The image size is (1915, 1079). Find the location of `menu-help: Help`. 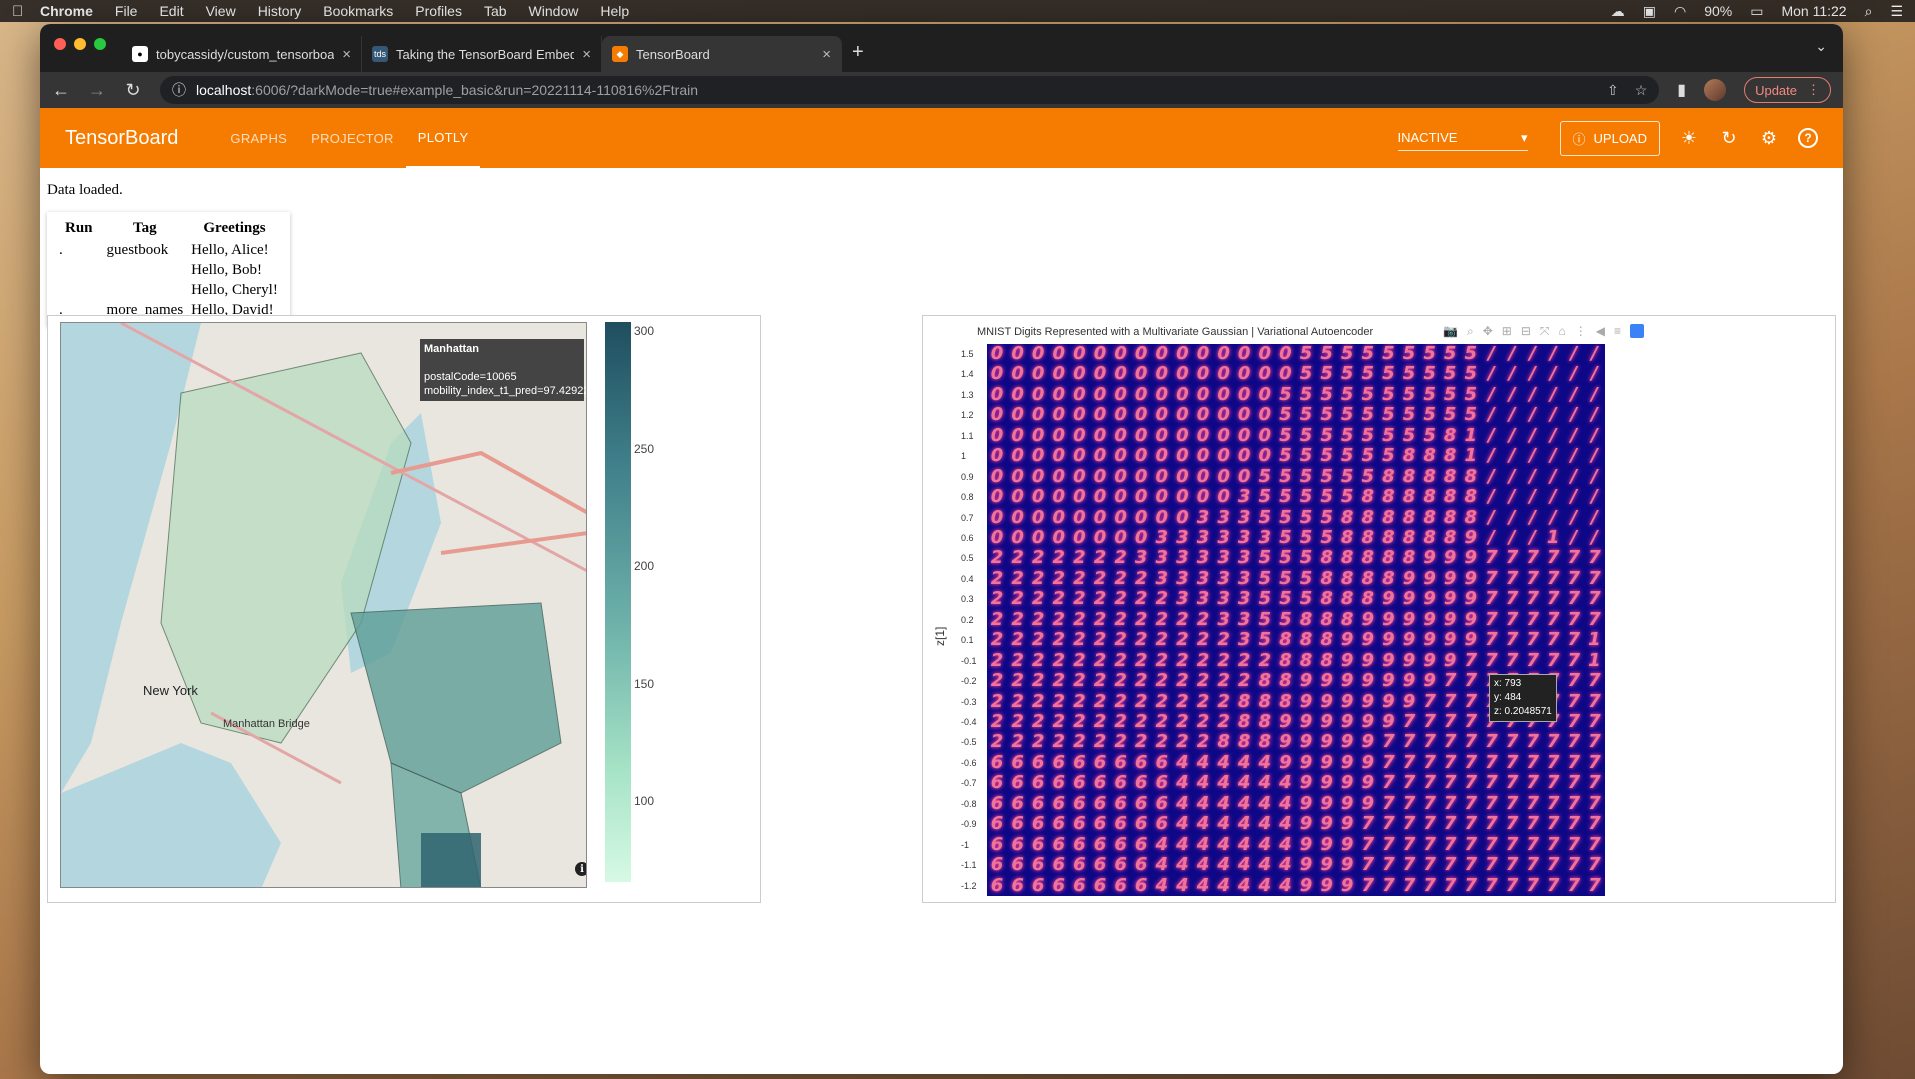

menu-help: Help is located at coordinates (614, 11).